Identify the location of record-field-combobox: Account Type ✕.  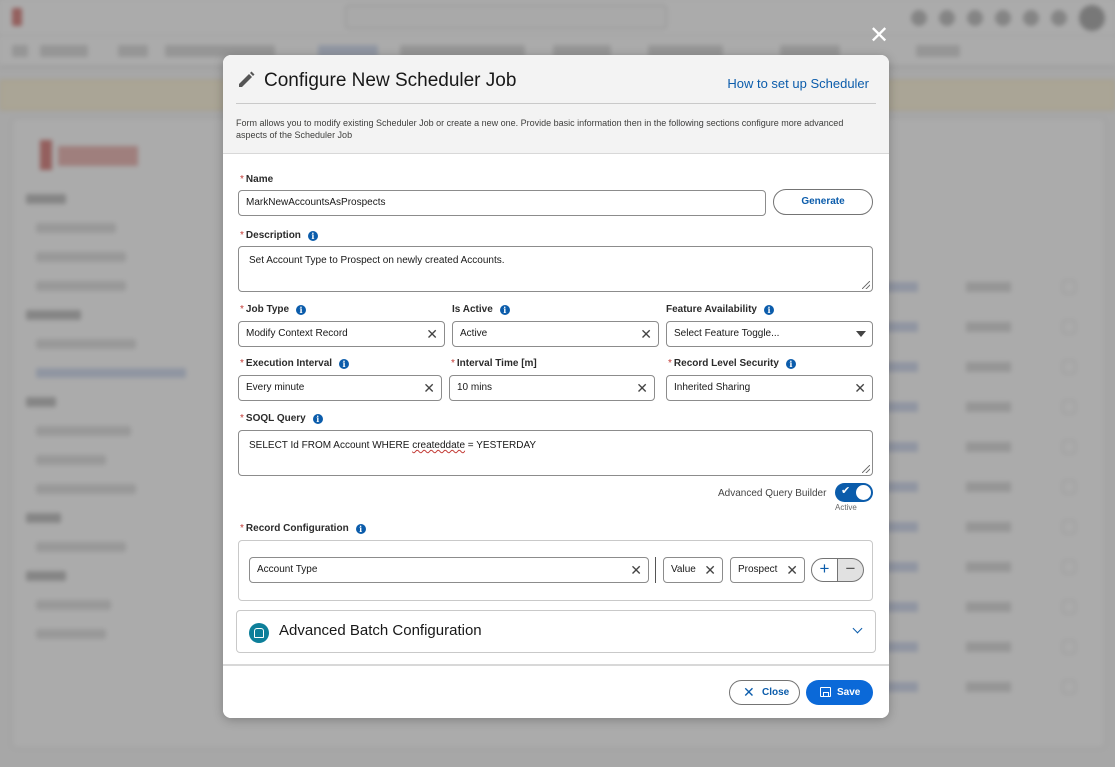
(449, 570).